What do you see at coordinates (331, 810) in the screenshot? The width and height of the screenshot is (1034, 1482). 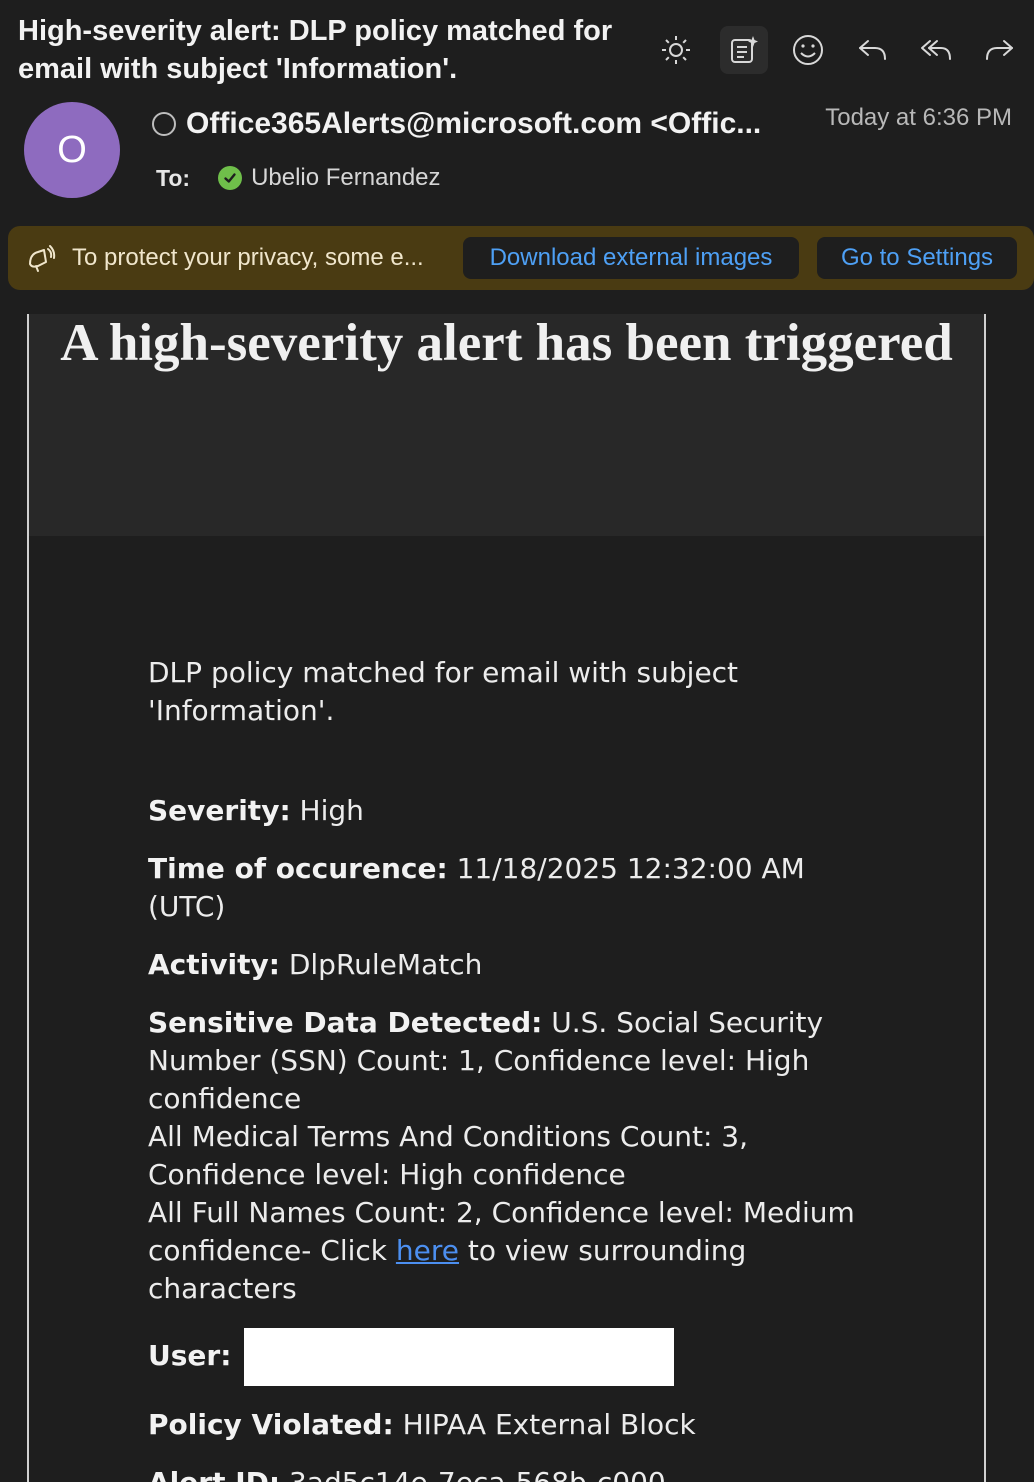 I see `severity-value: High` at bounding box center [331, 810].